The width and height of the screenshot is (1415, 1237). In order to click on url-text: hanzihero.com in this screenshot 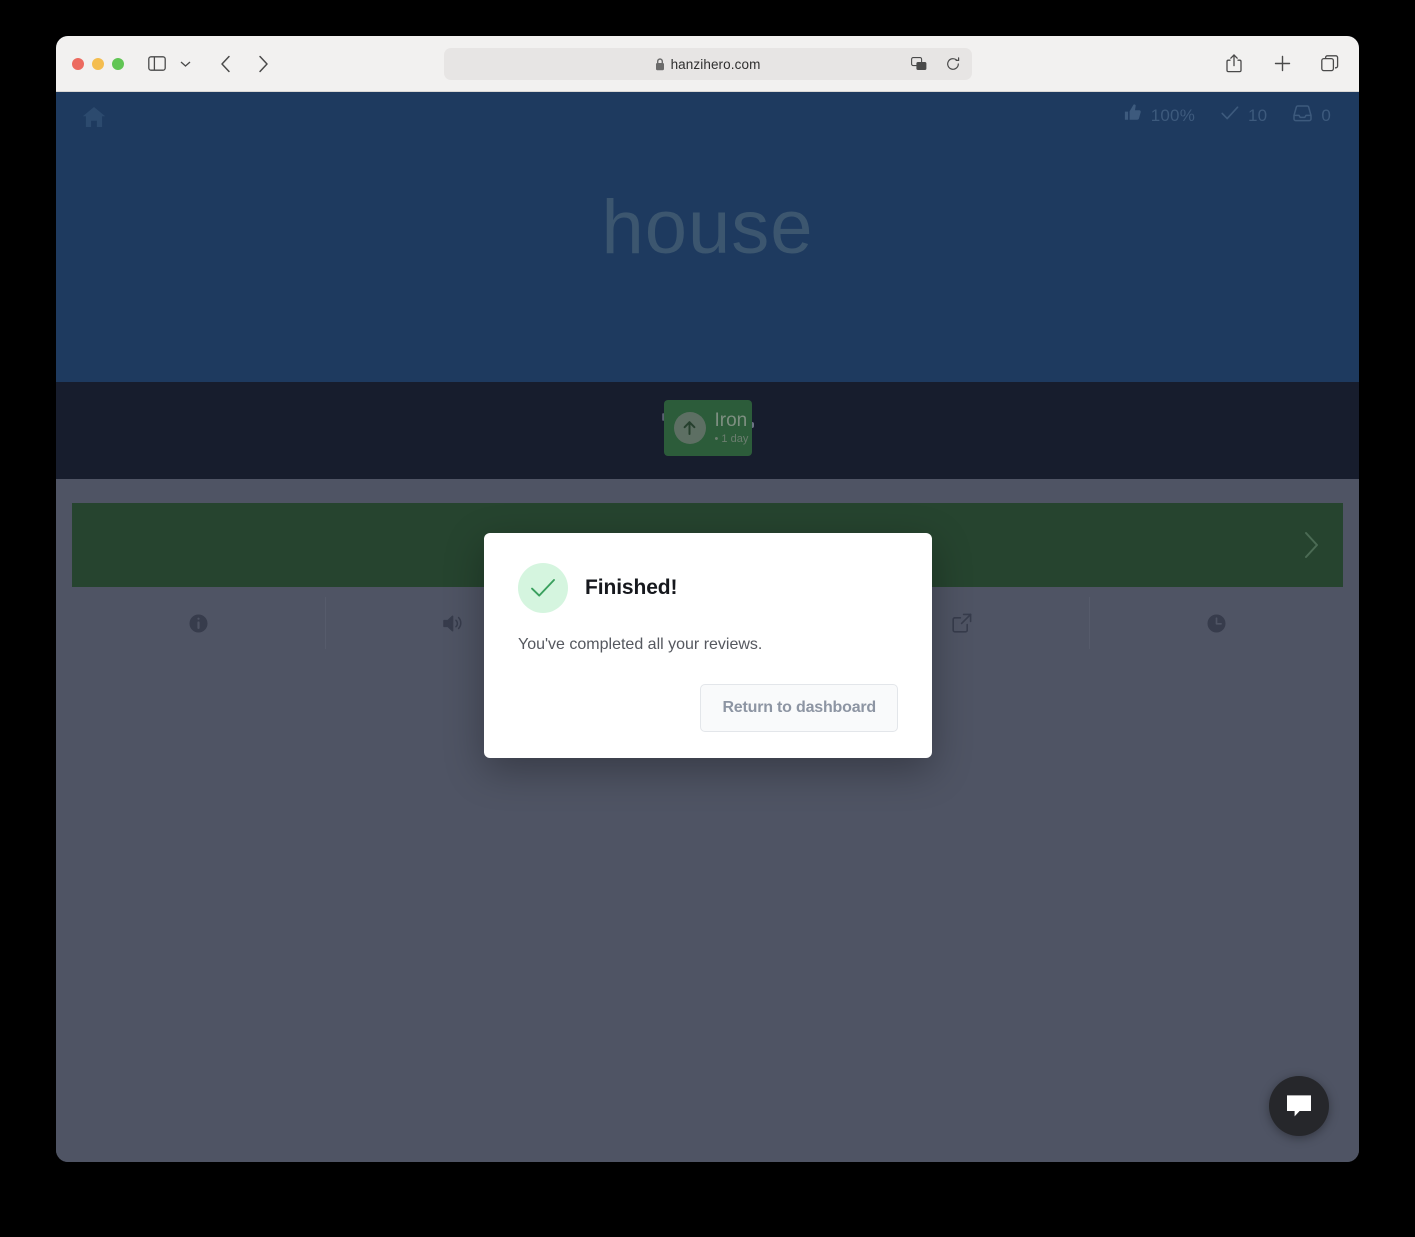, I will do `click(715, 64)`.